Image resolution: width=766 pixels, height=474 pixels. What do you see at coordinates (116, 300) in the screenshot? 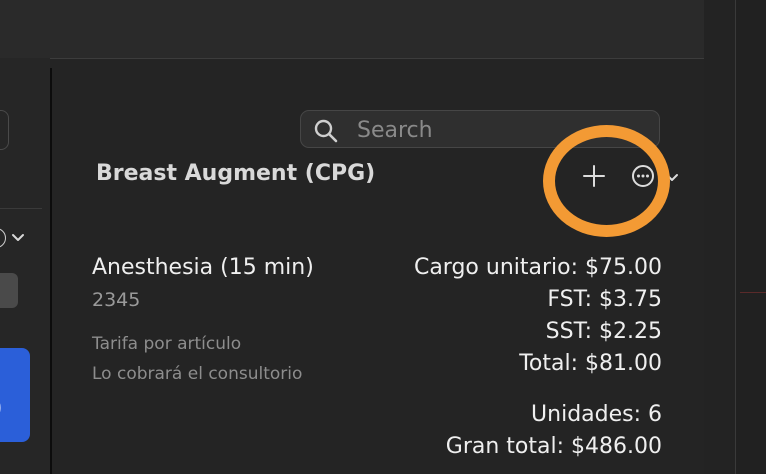
I see `item-code: 2345` at bounding box center [116, 300].